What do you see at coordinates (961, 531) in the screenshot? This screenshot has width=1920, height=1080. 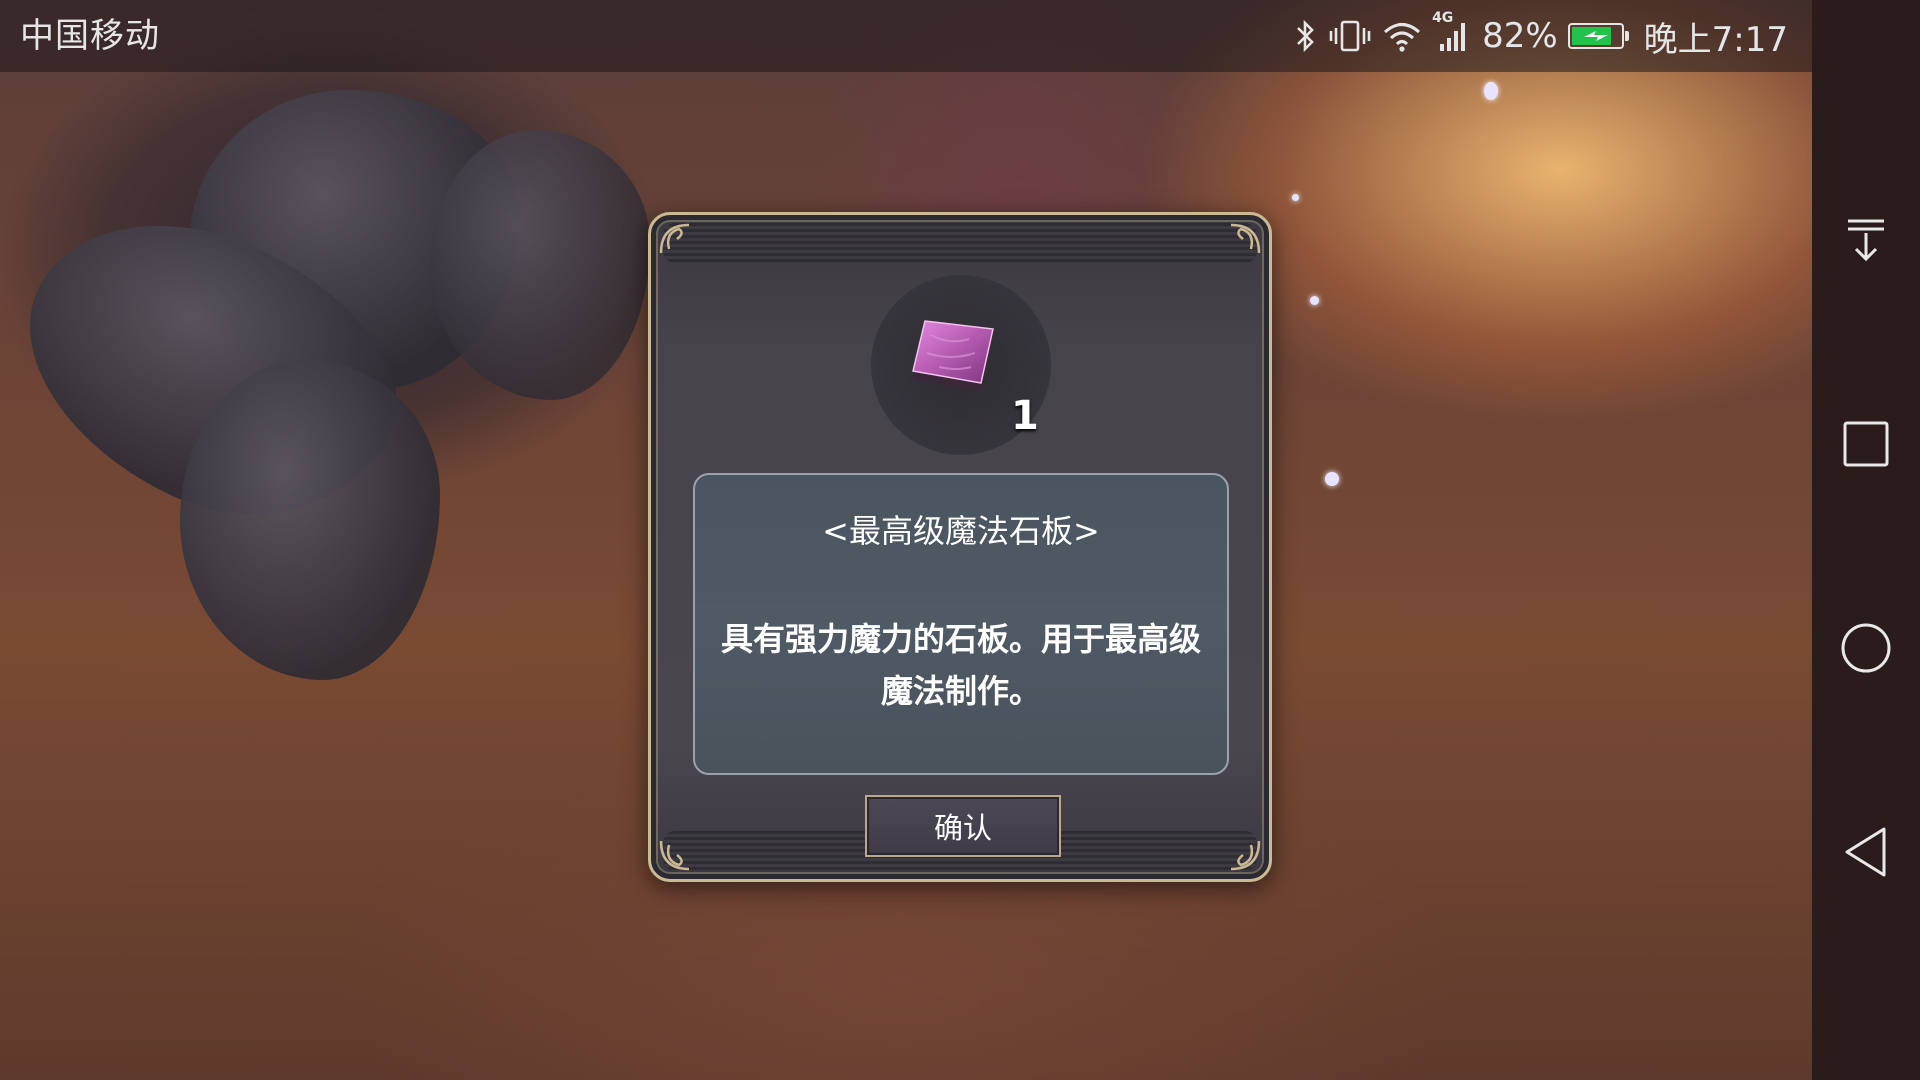 I see `item-name: <最高级魔法石板>` at bounding box center [961, 531].